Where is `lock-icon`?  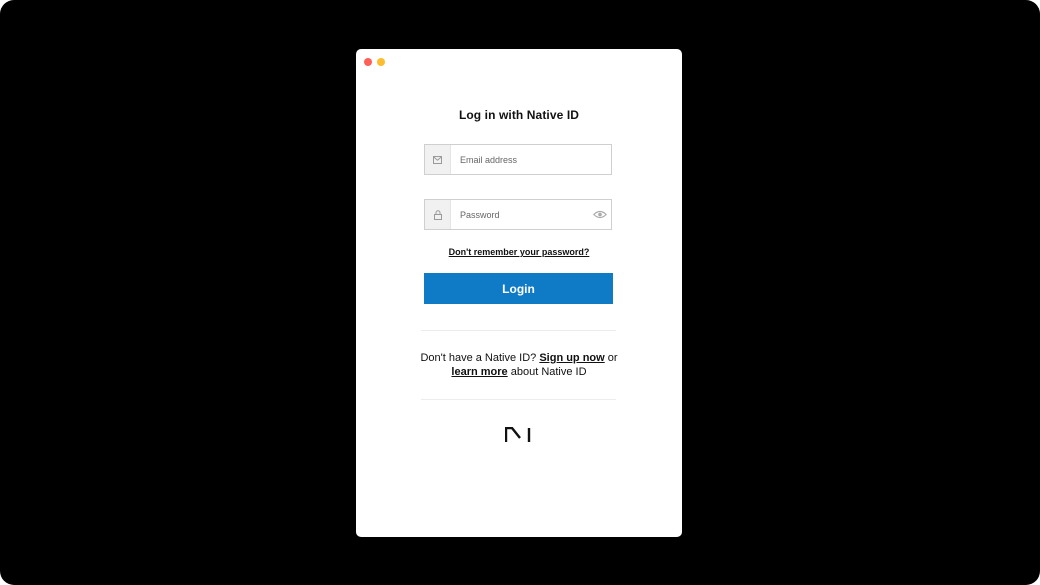
lock-icon is located at coordinates (438, 214).